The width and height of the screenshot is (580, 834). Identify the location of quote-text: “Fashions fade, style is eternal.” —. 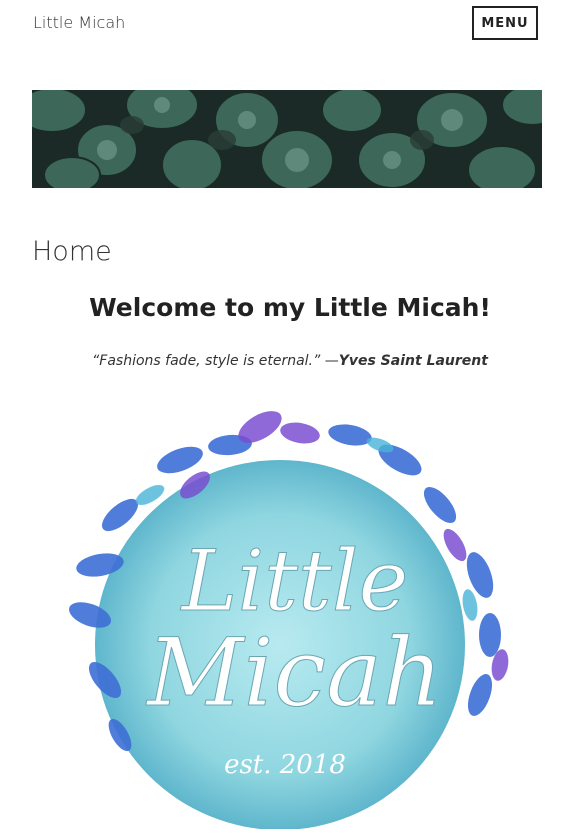
(215, 361).